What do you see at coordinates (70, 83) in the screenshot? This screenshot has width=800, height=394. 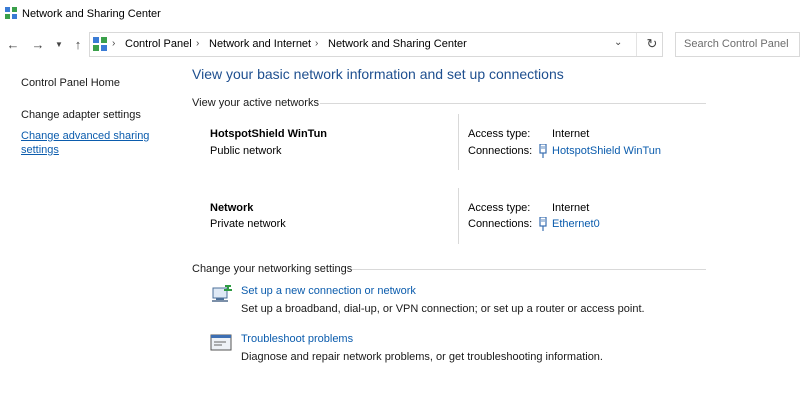 I see `control-panel-home-link: Control Panel Home` at bounding box center [70, 83].